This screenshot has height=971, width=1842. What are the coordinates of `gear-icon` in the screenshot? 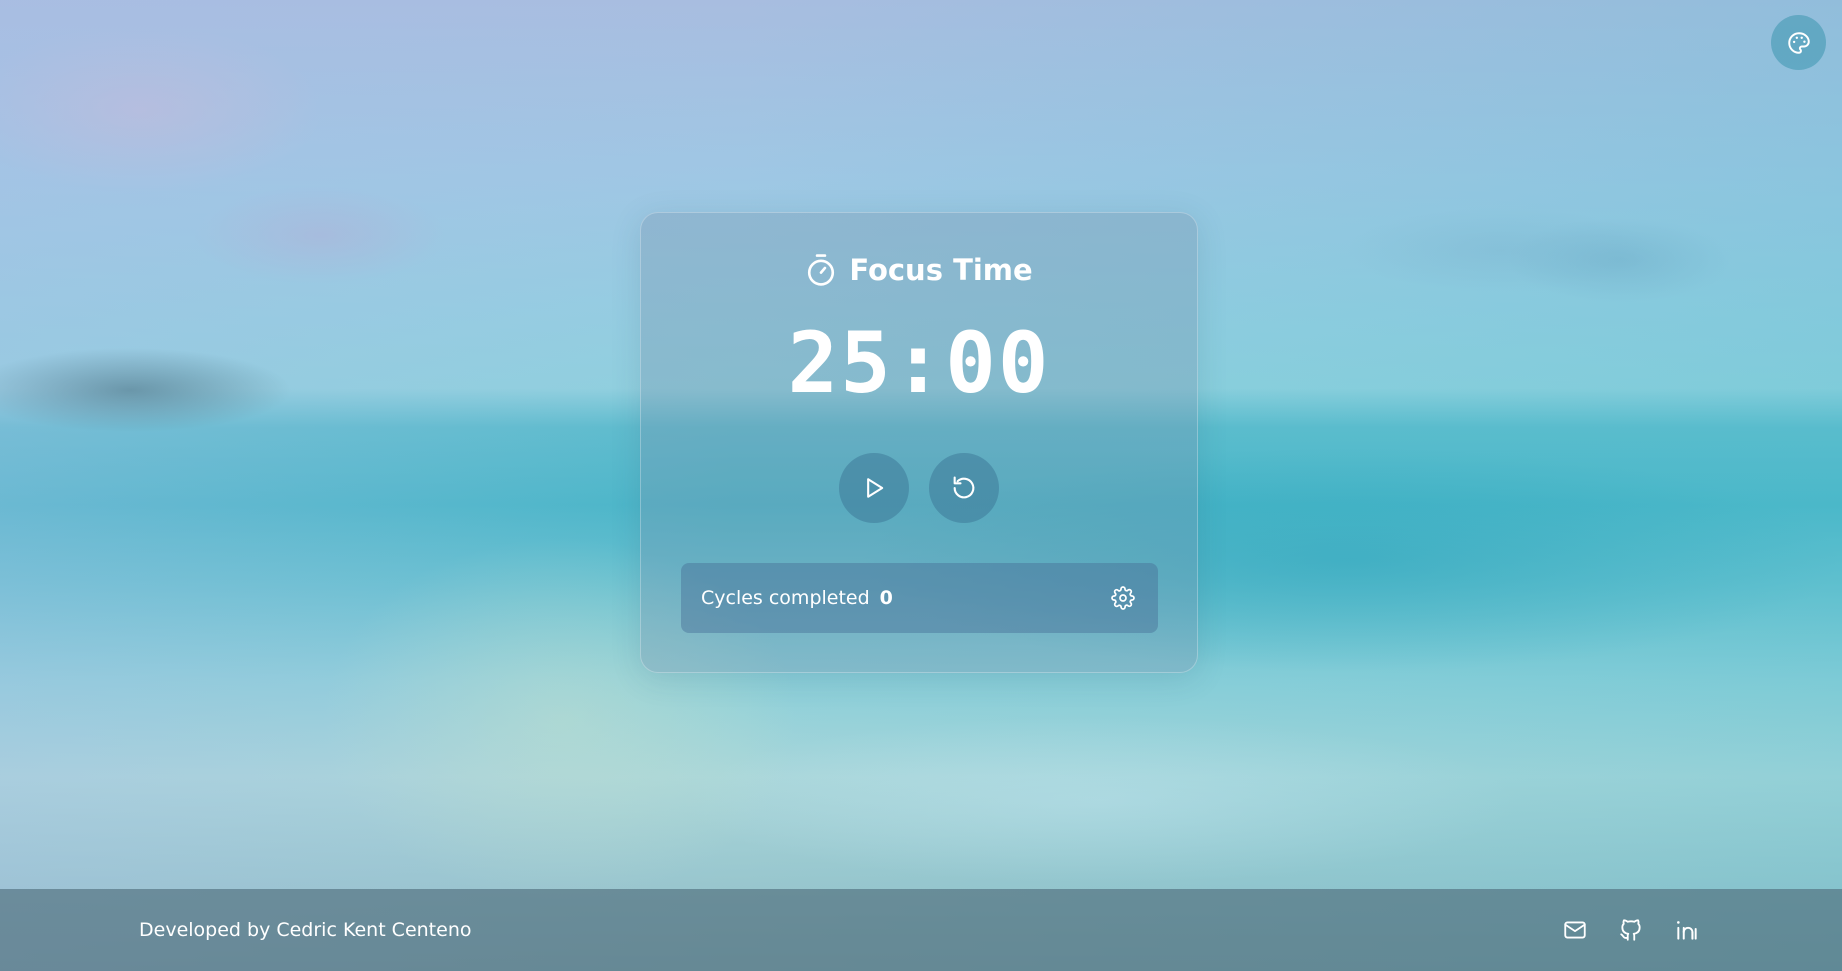 It's located at (1123, 598).